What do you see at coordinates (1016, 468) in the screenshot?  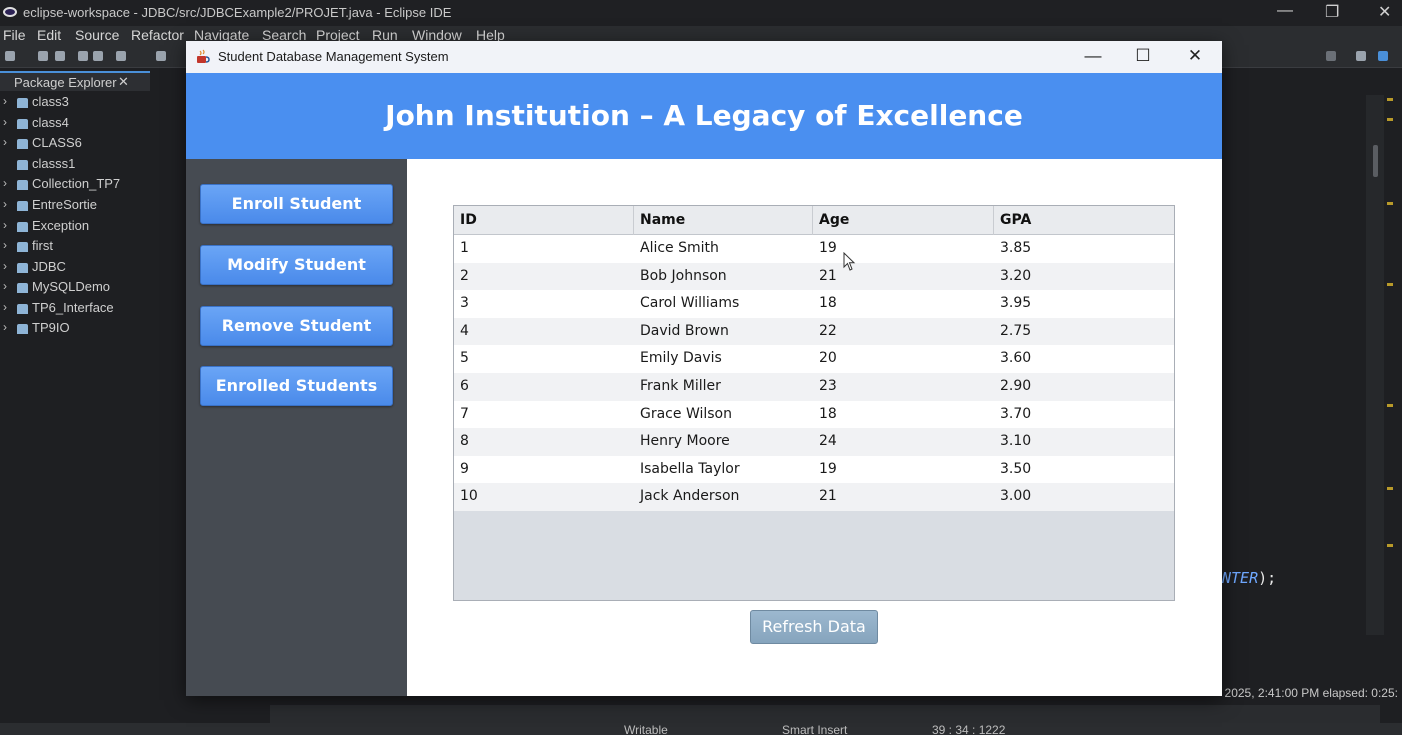 I see `cell-gpa: 3.50` at bounding box center [1016, 468].